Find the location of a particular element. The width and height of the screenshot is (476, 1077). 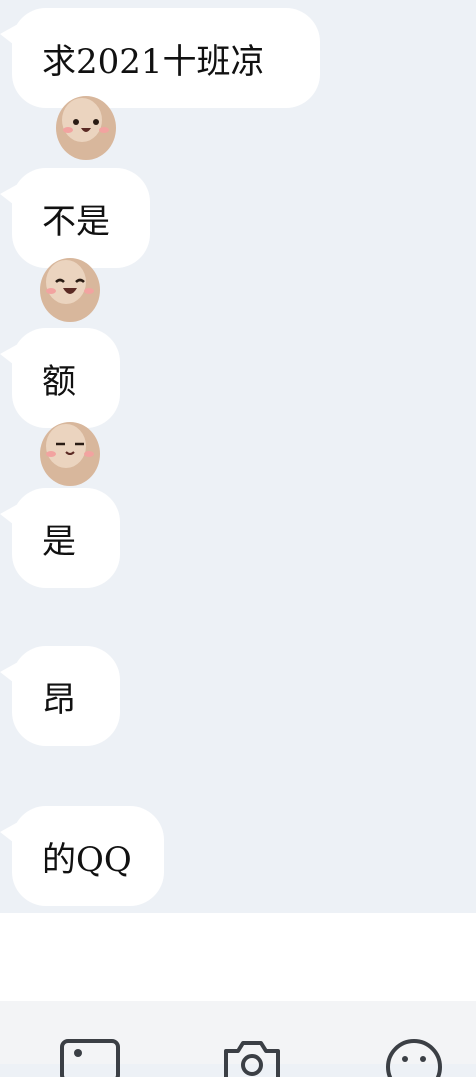

message-bubble: 的QQ is located at coordinates (82, 856).